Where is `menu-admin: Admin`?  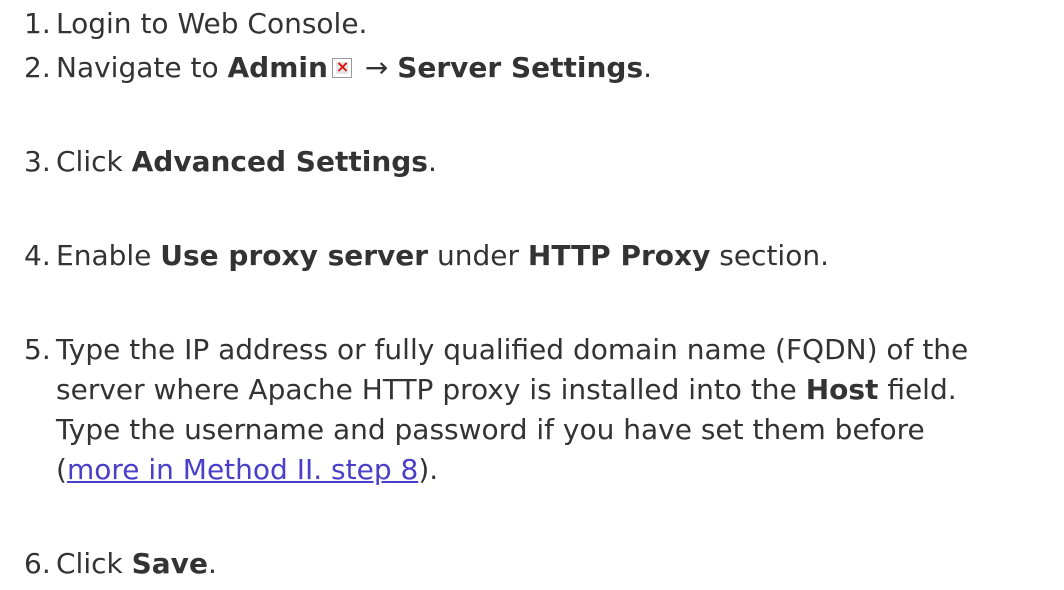 menu-admin: Admin is located at coordinates (277, 67).